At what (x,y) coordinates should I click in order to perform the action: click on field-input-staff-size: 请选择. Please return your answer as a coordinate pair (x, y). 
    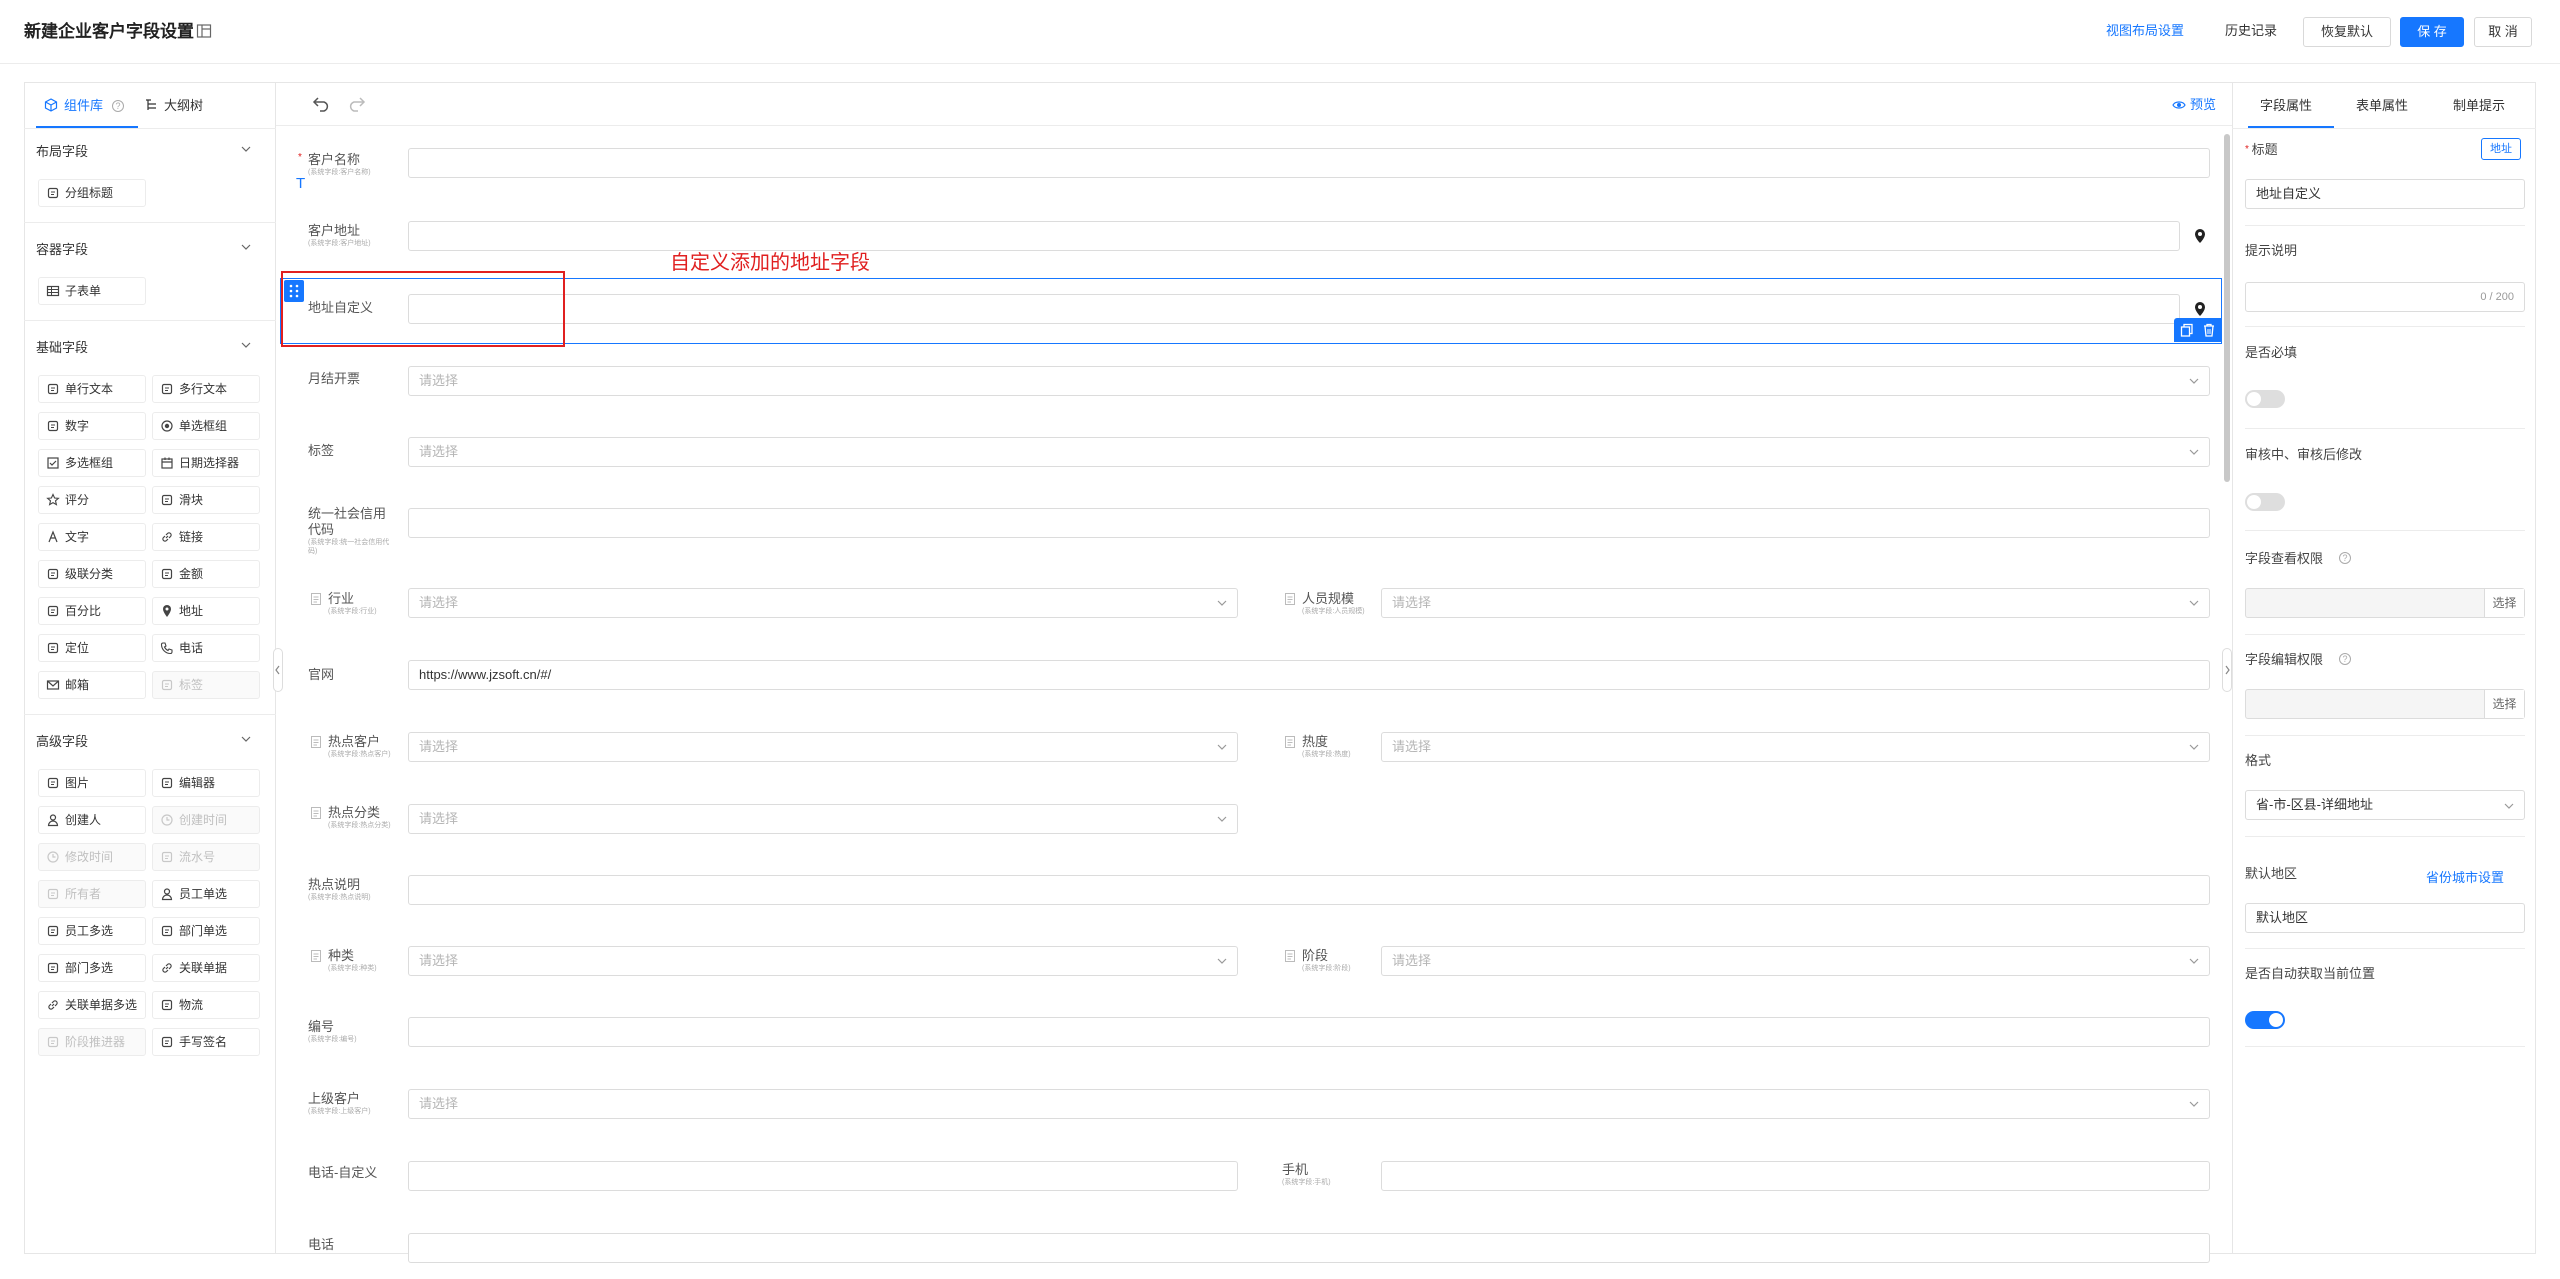
    Looking at the image, I should click on (1795, 603).